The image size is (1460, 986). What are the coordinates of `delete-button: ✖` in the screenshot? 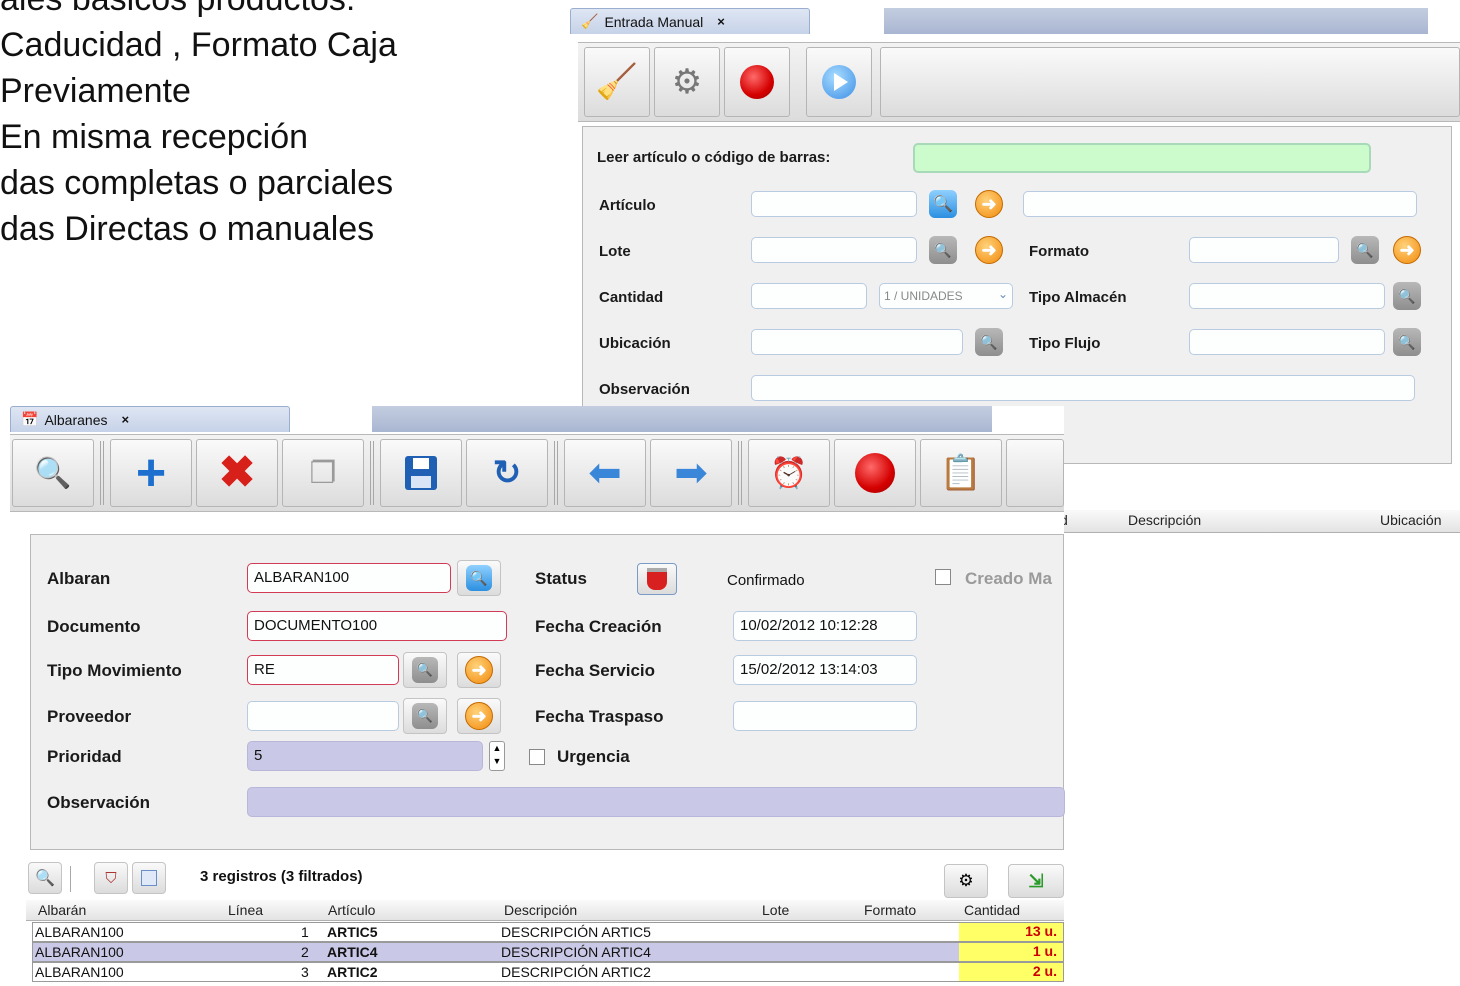 It's located at (237, 473).